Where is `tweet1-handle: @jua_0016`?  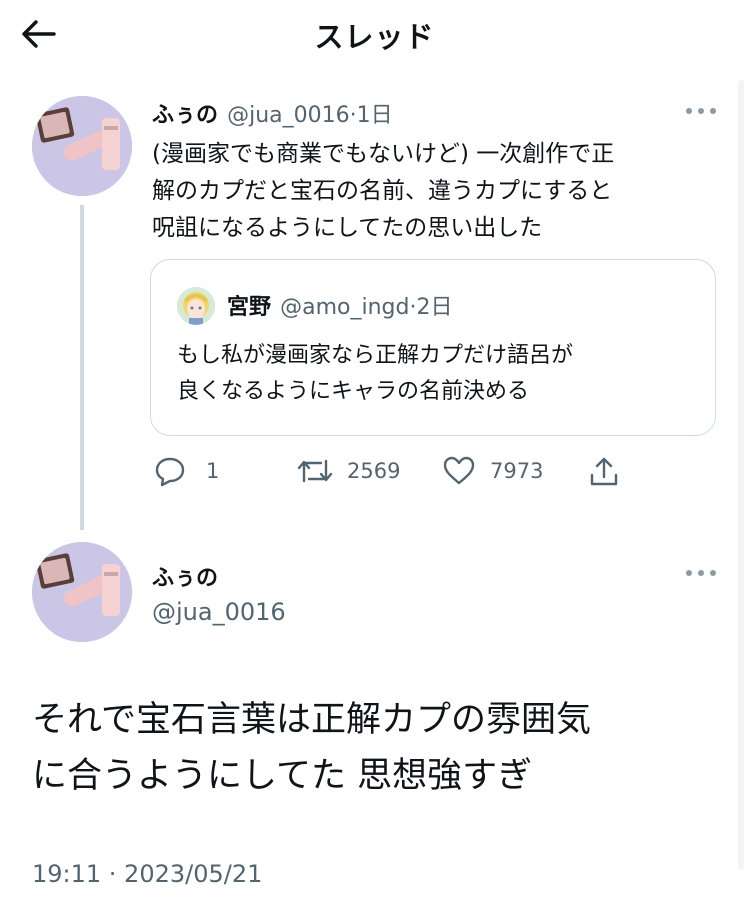 tweet1-handle: @jua_0016 is located at coordinates (288, 115).